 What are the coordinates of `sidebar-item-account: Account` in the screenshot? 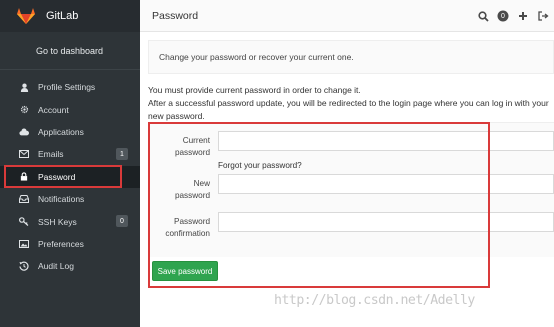 It's located at (70, 109).